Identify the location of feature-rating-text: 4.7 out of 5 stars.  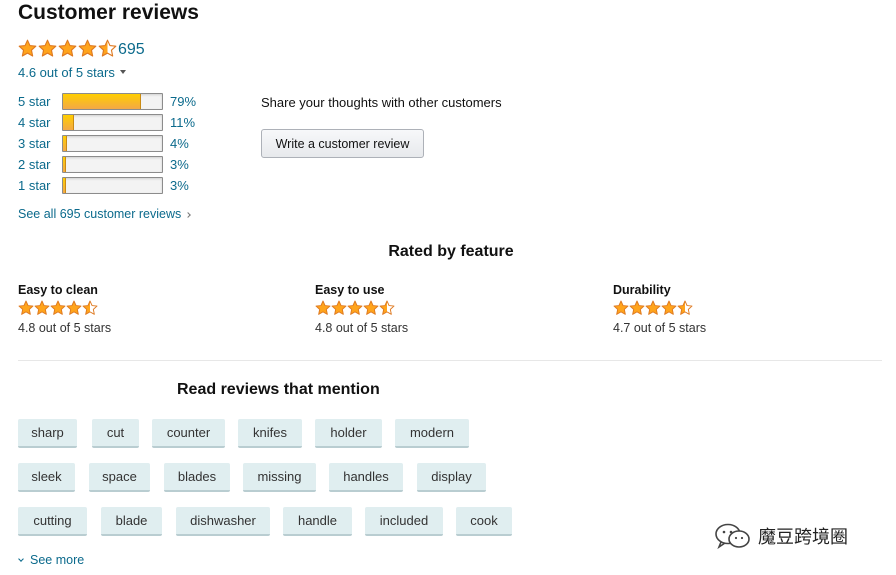
(660, 328).